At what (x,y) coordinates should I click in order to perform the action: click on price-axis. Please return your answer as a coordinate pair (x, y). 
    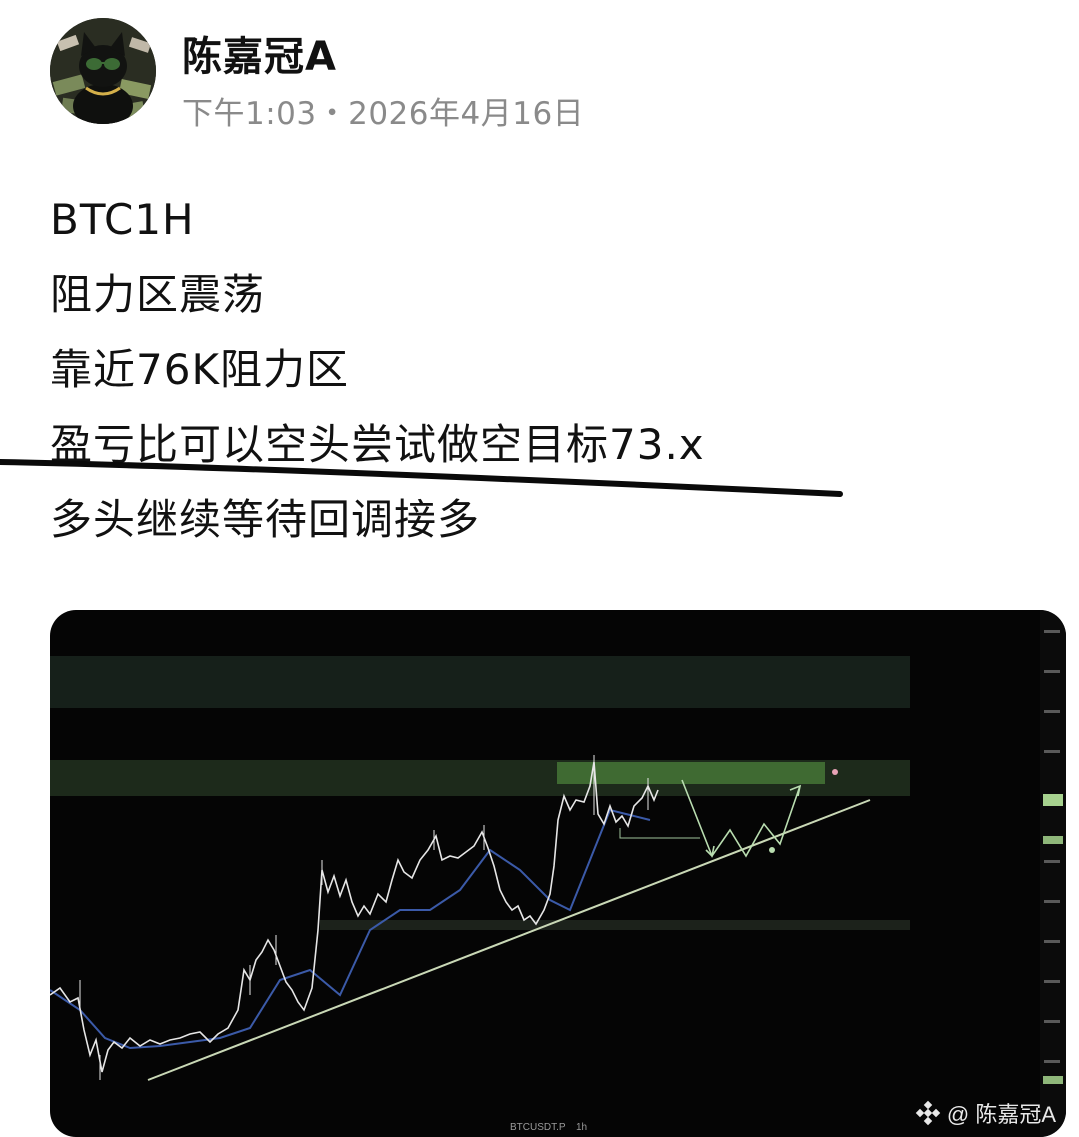
    Looking at the image, I should click on (1053, 873).